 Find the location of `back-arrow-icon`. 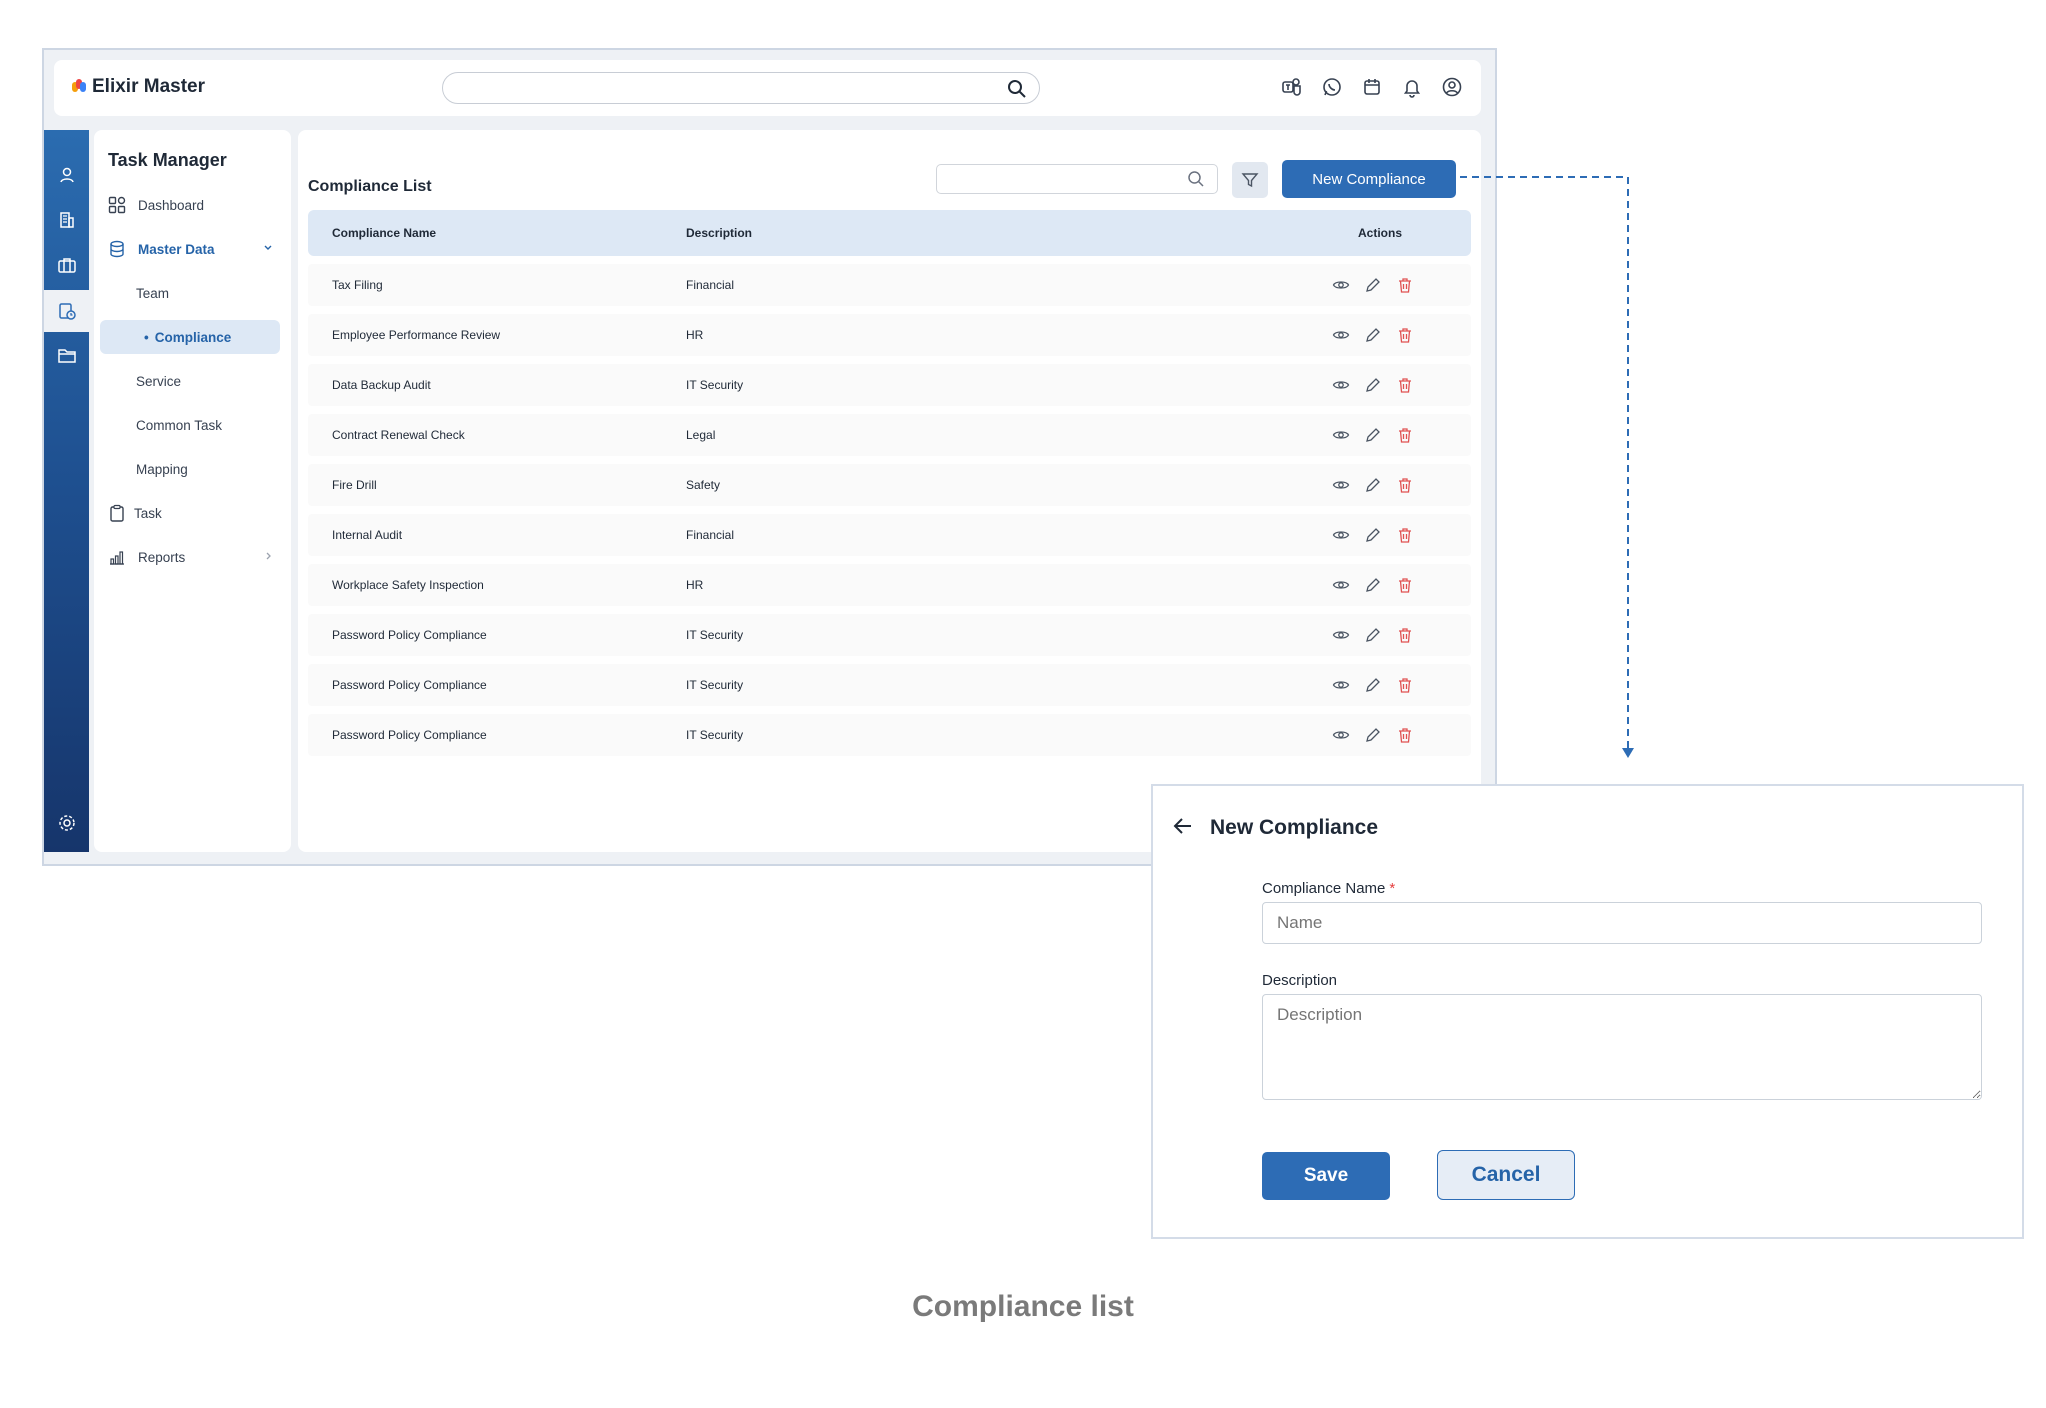

back-arrow-icon is located at coordinates (1183, 826).